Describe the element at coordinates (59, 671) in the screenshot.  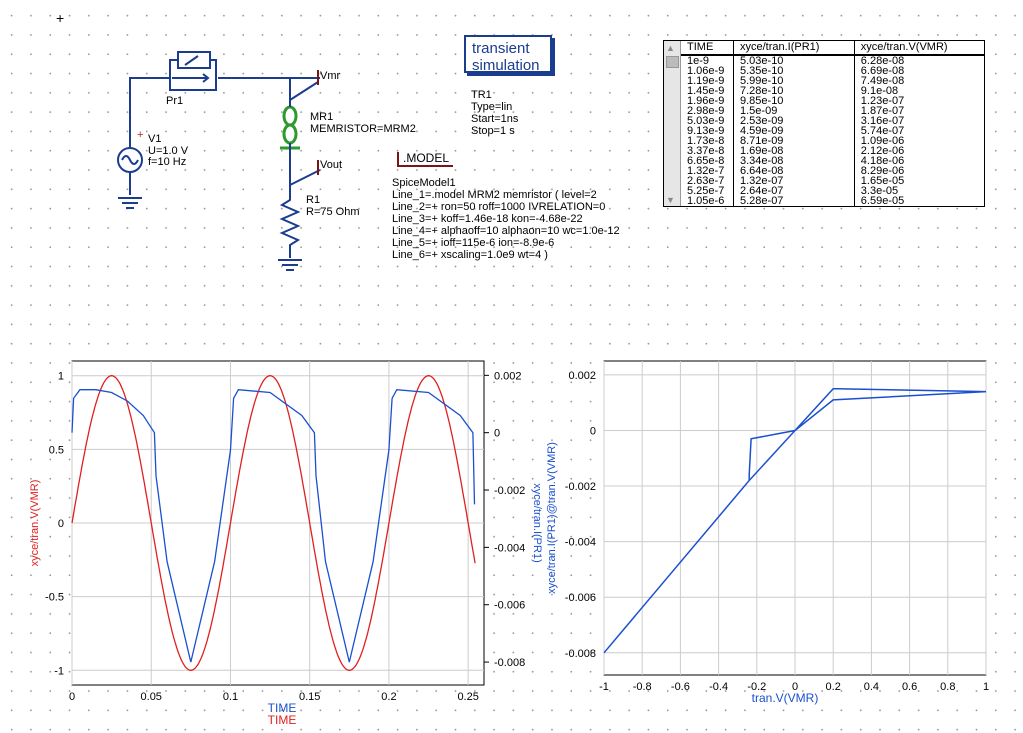
I see `y-tick-label-left: -1` at that location.